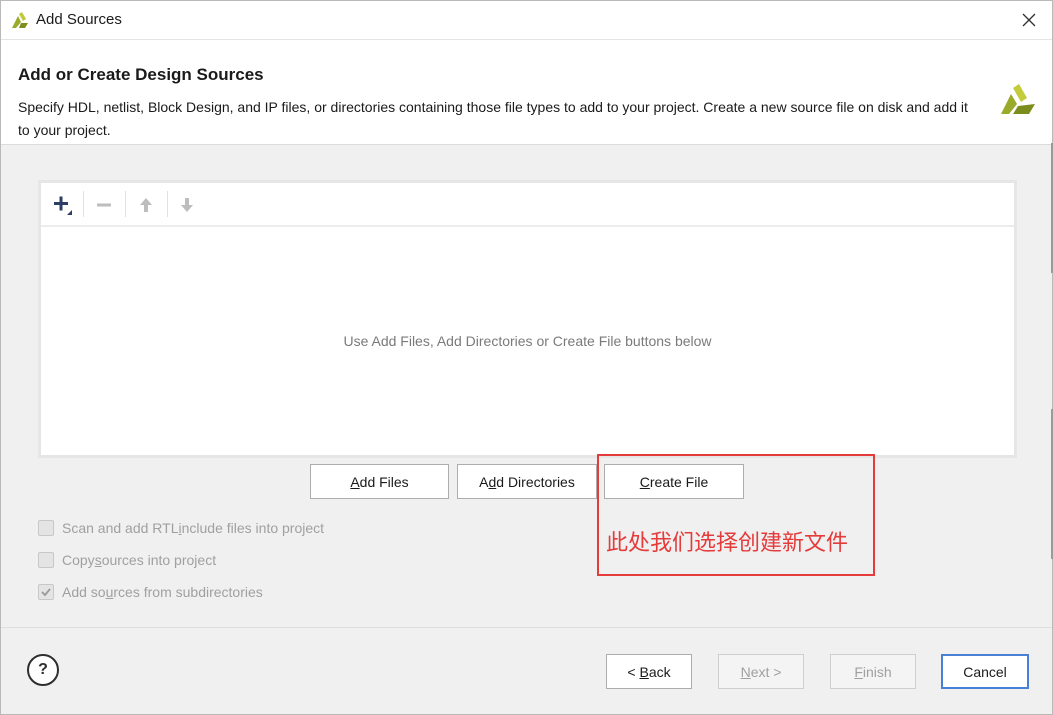 Image resolution: width=1053 pixels, height=715 pixels. I want to click on window-title: Add Sources, so click(79, 19).